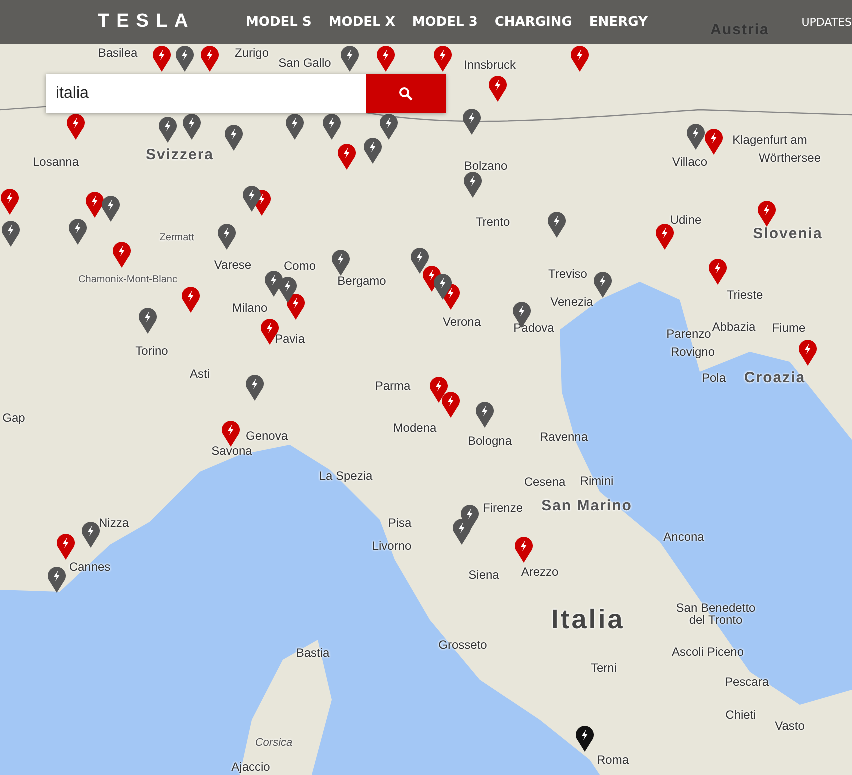 This screenshot has width=852, height=775. What do you see at coordinates (568, 274) in the screenshot?
I see `place-label: Treviso` at bounding box center [568, 274].